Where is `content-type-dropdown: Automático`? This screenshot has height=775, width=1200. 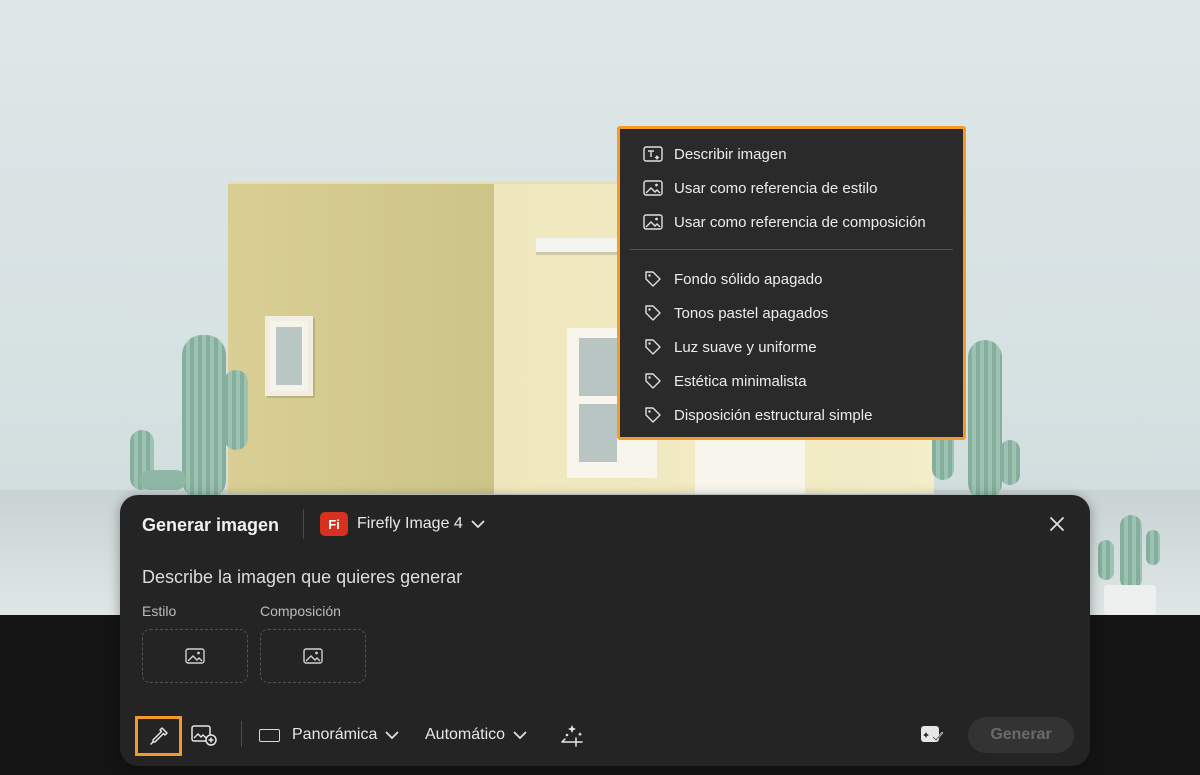 content-type-dropdown: Automático is located at coordinates (476, 735).